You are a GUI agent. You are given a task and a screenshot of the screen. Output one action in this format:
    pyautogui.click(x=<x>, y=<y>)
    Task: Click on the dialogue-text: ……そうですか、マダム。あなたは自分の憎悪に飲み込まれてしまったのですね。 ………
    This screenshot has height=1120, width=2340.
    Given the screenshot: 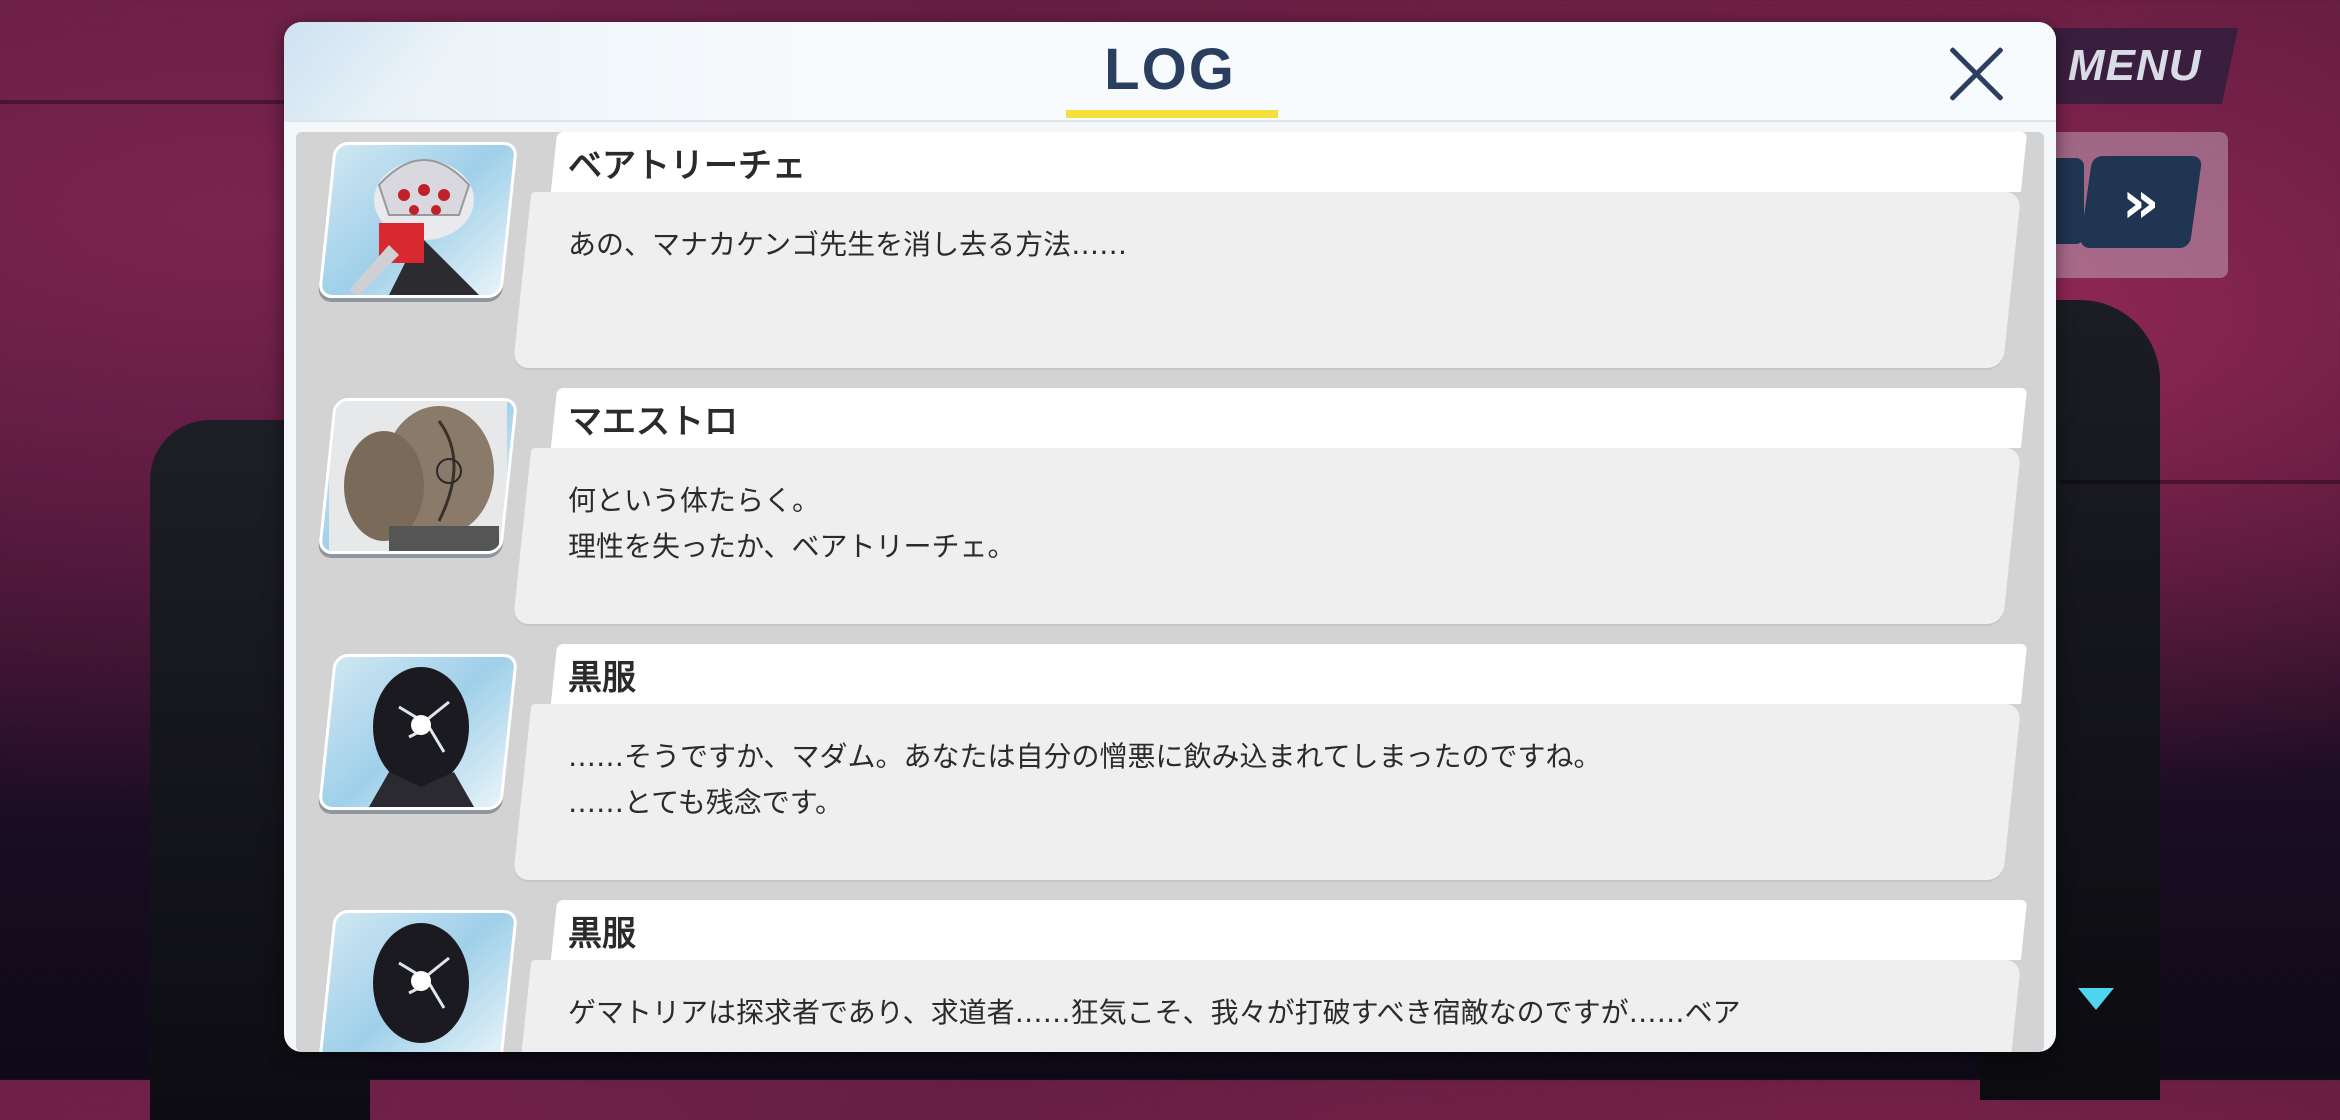 What is the action you would take?
    pyautogui.click(x=1085, y=779)
    